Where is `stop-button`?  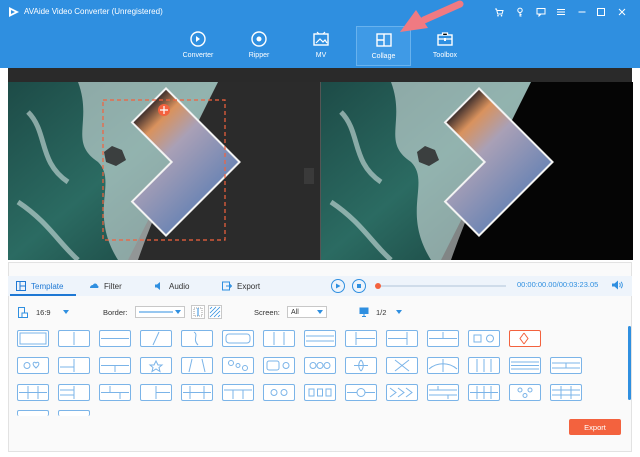
stop-button is located at coordinates (359, 286).